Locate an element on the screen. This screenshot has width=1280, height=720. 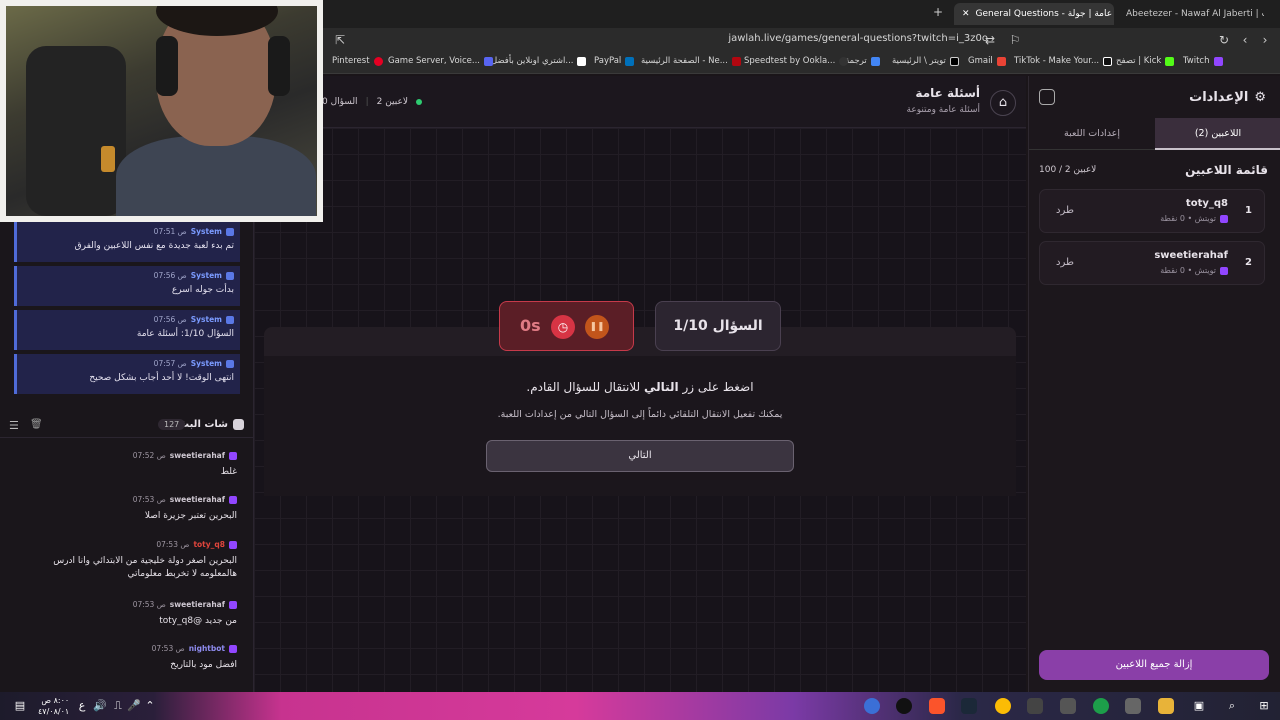
webcam-feed is located at coordinates (161, 111).